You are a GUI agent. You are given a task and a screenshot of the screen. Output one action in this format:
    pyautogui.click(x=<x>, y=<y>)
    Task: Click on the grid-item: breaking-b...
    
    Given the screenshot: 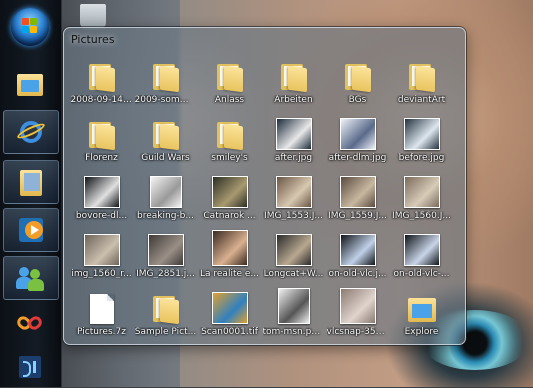 What is the action you would take?
    pyautogui.click(x=165, y=201)
    